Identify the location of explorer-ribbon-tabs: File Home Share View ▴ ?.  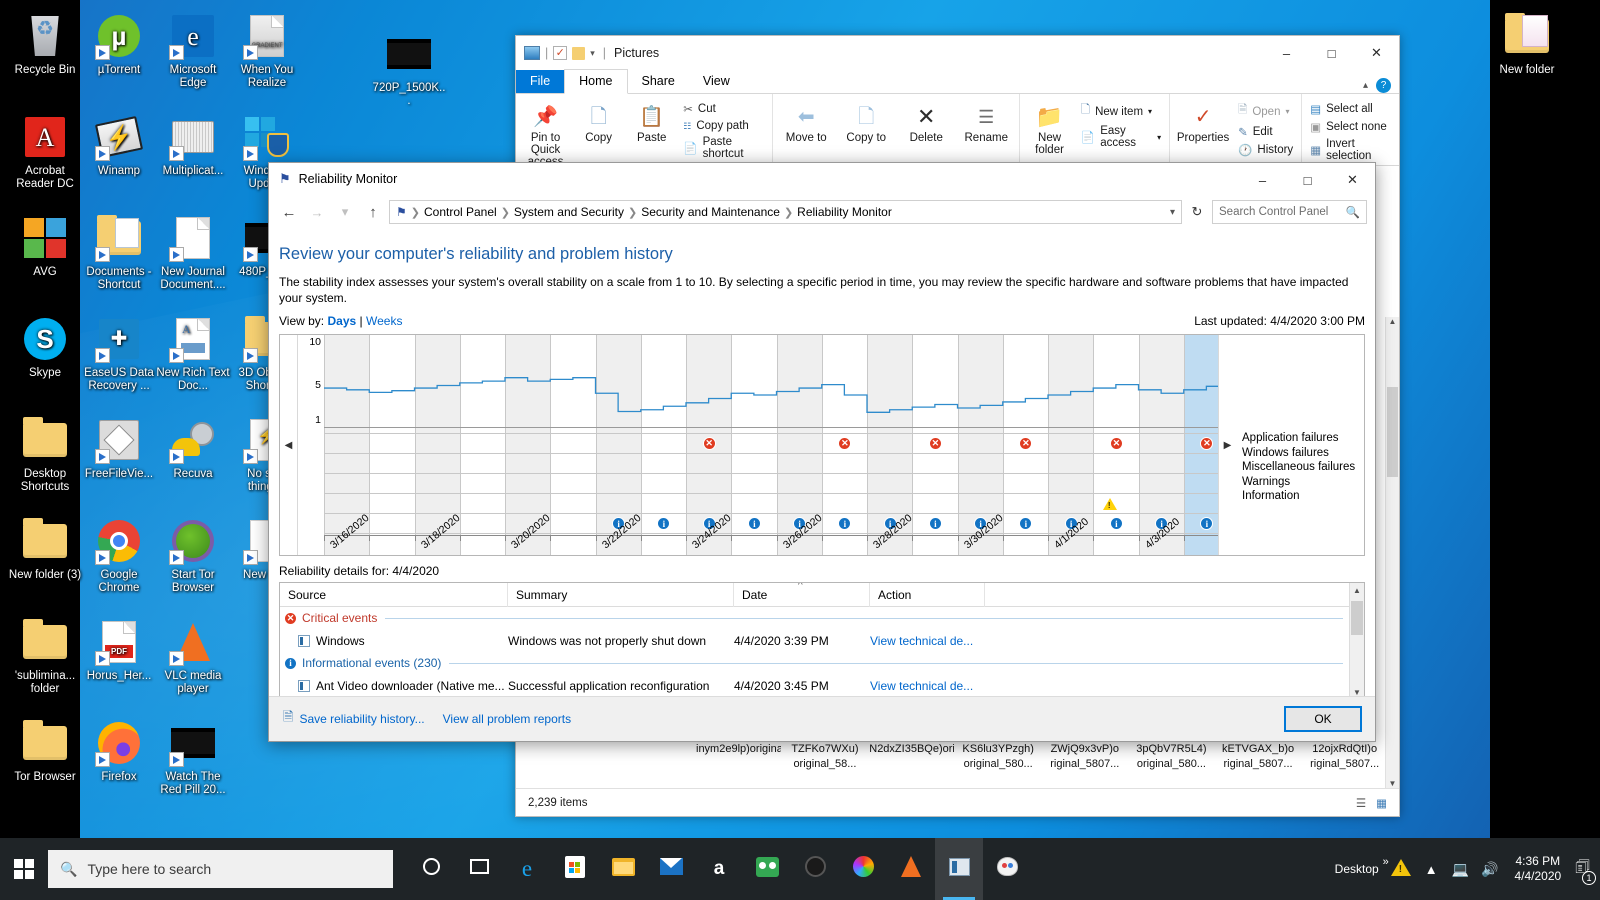
(957, 81).